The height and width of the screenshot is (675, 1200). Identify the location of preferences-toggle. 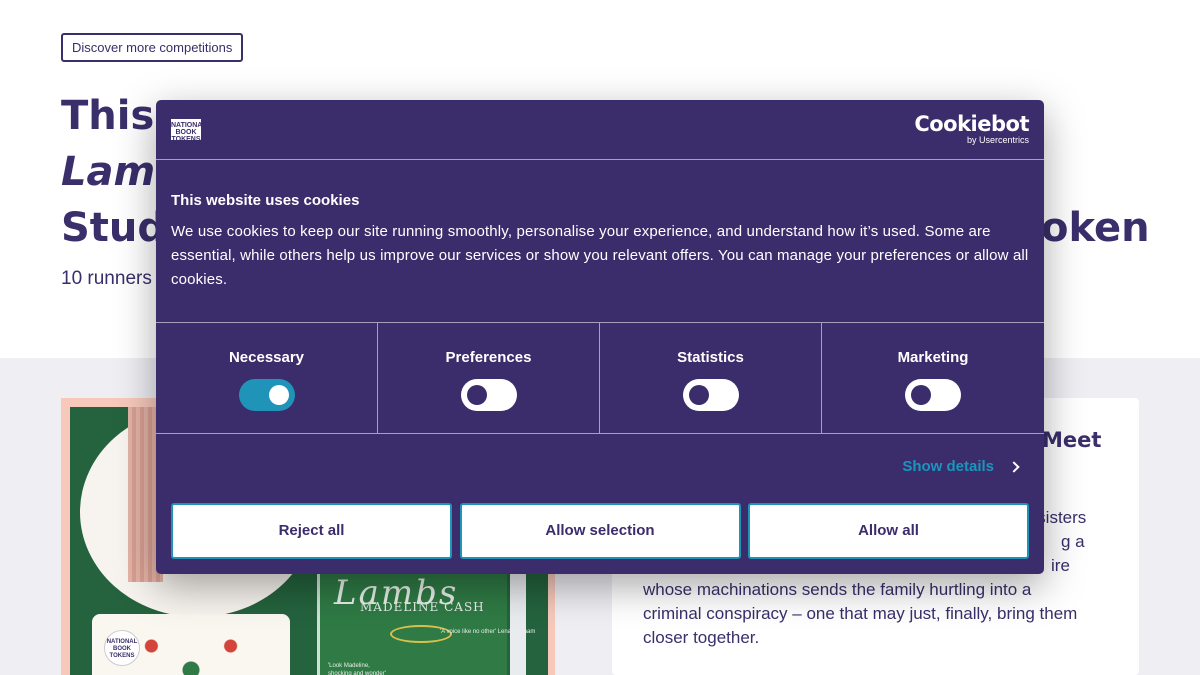
(488, 395).